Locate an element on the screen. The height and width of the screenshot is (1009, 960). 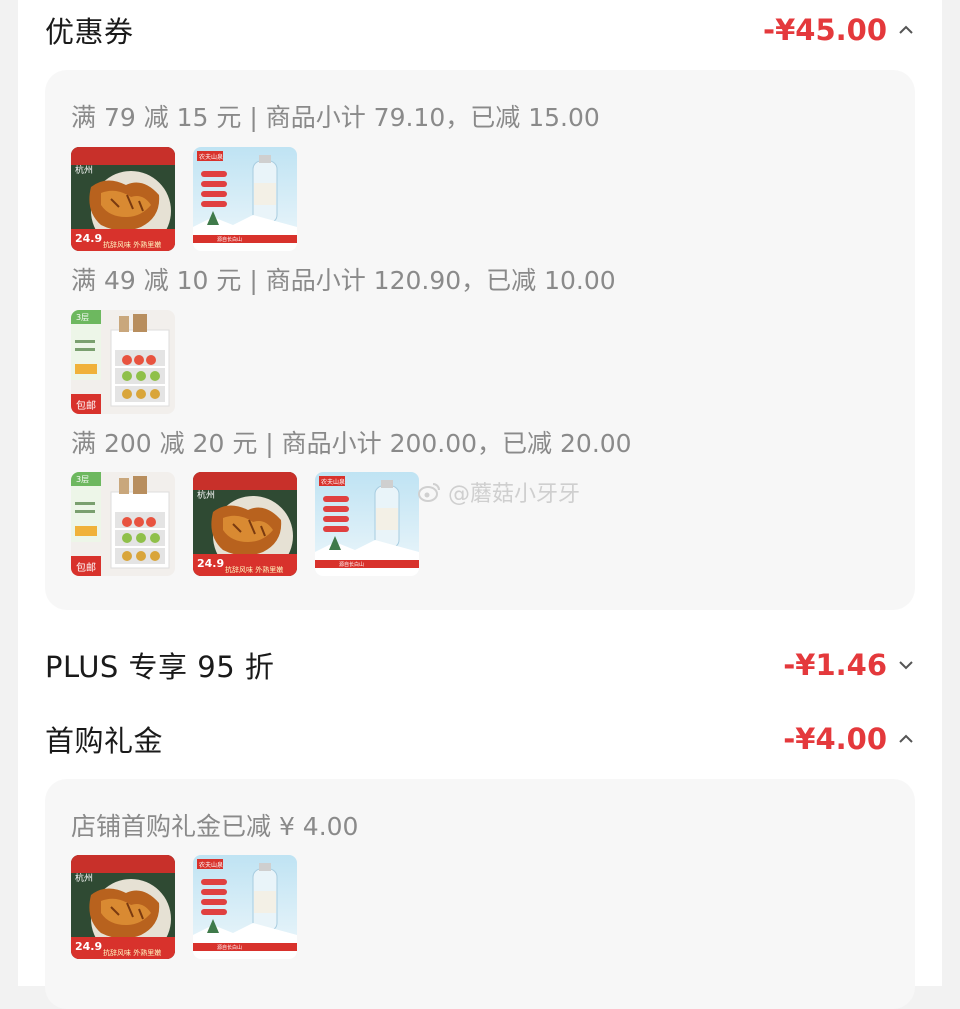
coupon-rule-2-products: 3层 包邮 is located at coordinates (123, 362).